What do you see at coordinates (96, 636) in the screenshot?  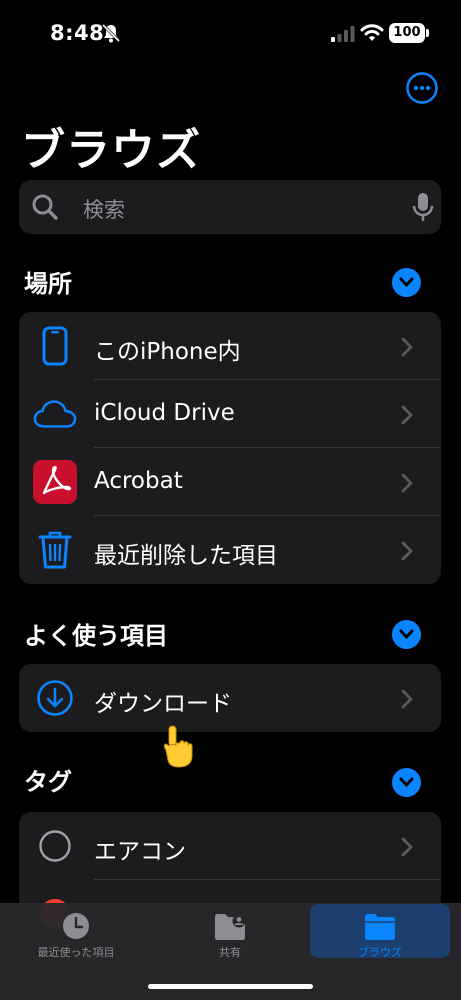 I see `section-header-favorites: よく使う項目` at bounding box center [96, 636].